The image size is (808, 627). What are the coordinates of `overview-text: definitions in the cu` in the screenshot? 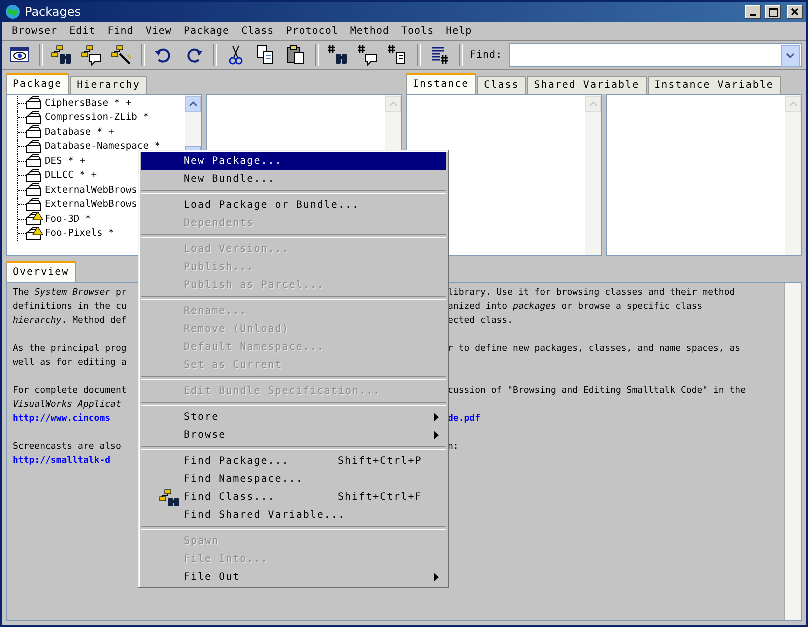 It's located at (70, 307).